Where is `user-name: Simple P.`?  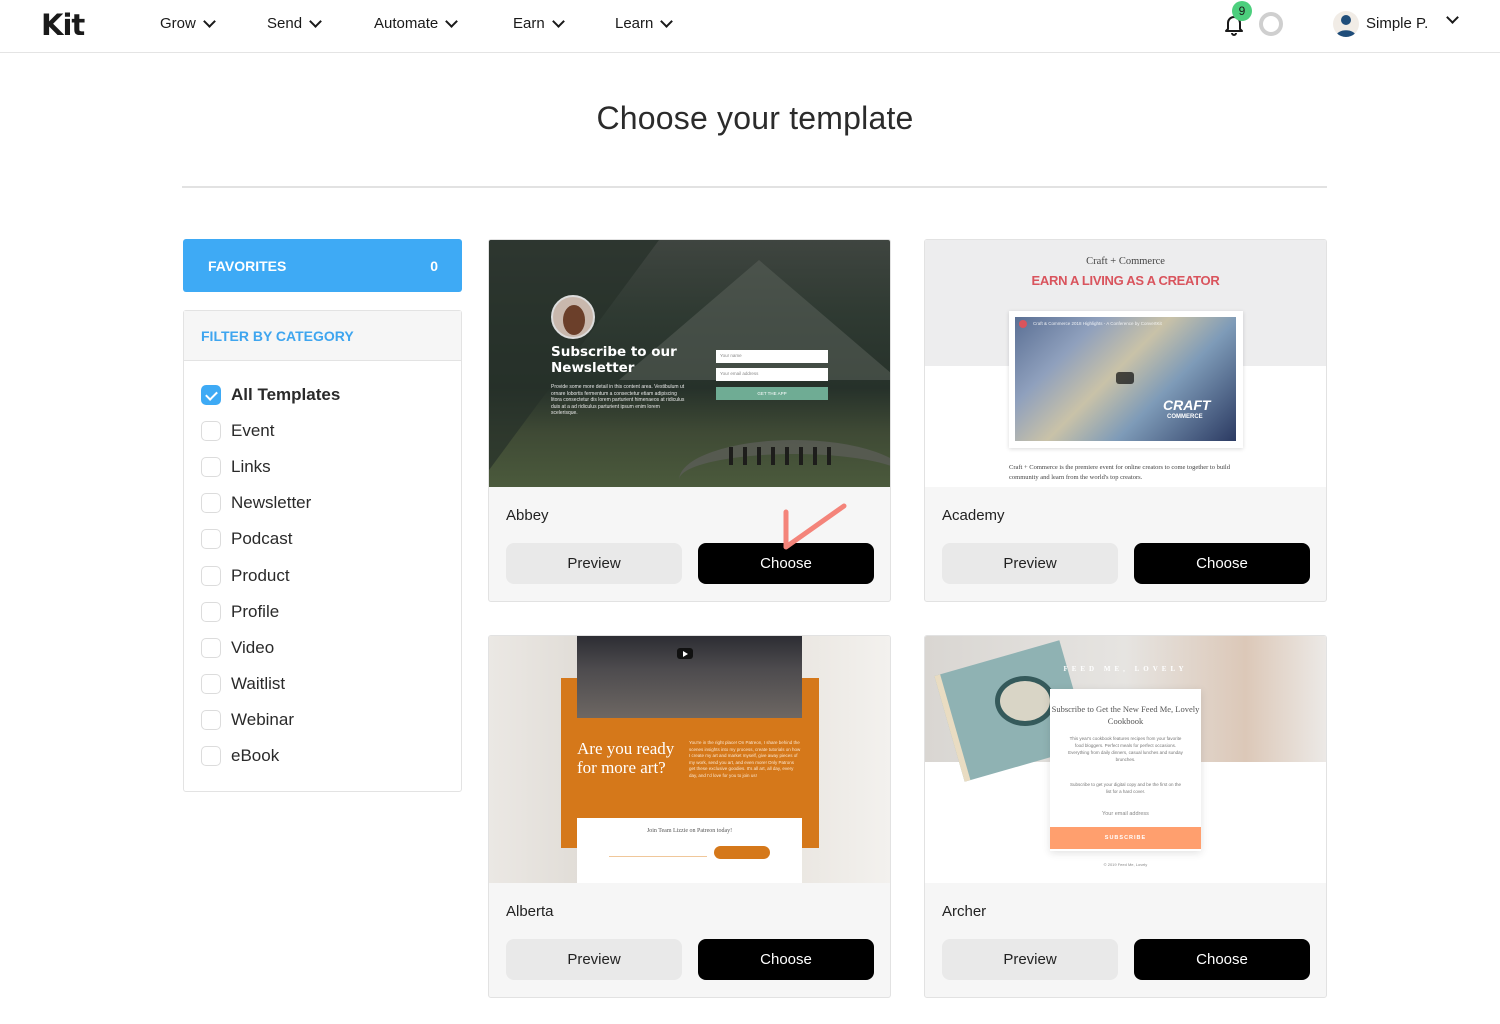 user-name: Simple P. is located at coordinates (1397, 23).